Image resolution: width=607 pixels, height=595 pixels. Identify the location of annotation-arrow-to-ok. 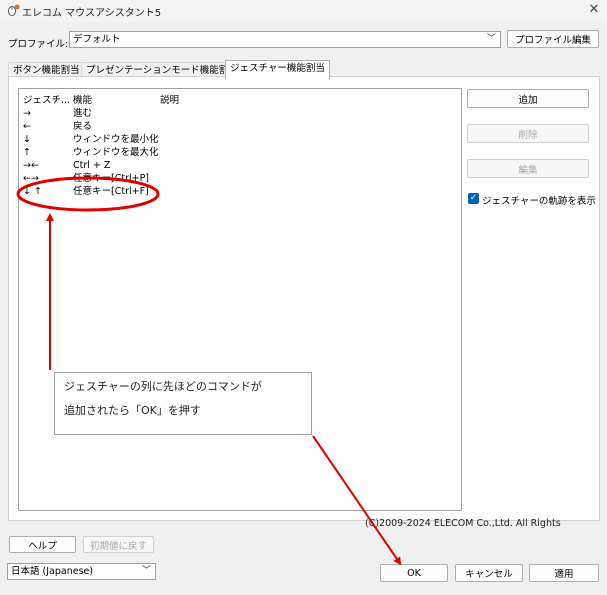
(357, 500).